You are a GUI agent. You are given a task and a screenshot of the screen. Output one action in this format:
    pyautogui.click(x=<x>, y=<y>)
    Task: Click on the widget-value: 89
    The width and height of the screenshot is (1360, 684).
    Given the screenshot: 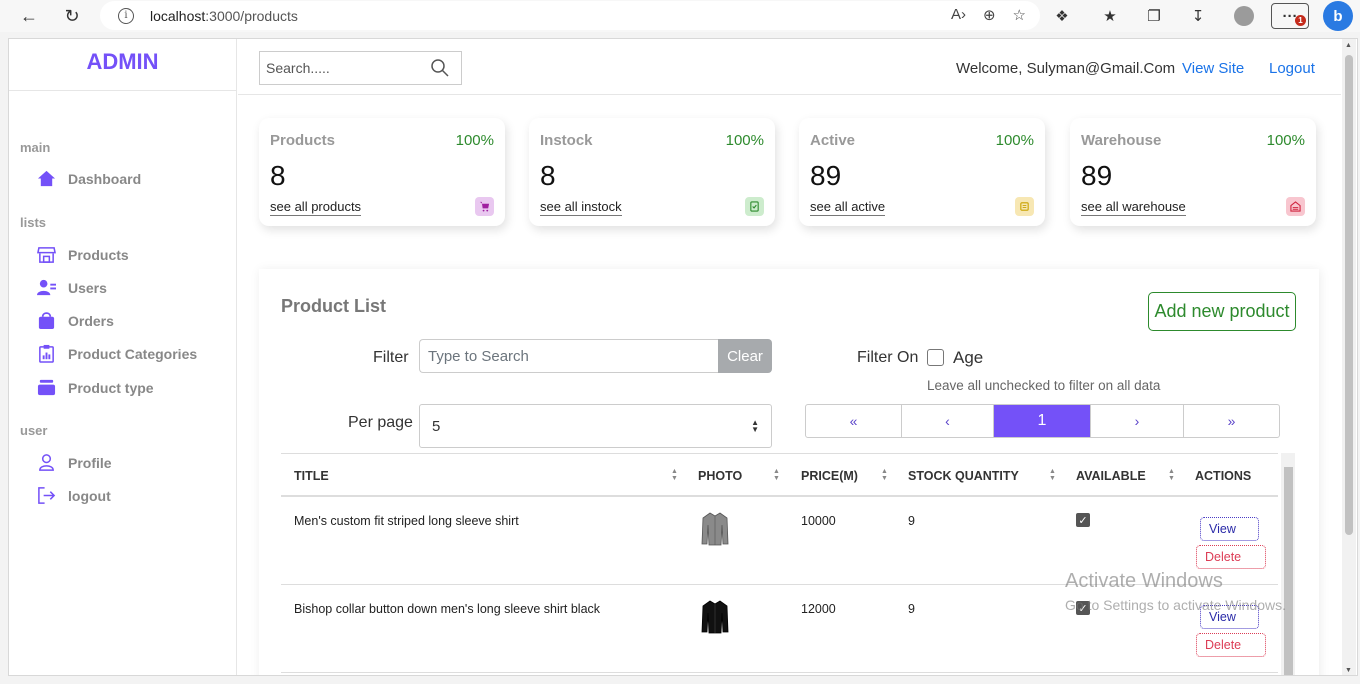 What is the action you would take?
    pyautogui.click(x=1097, y=175)
    